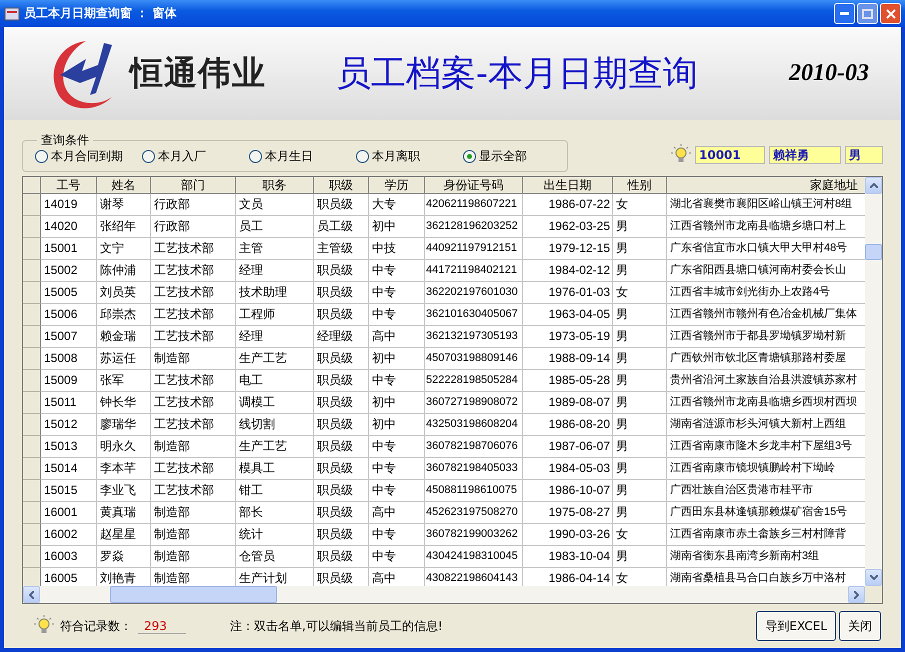  What do you see at coordinates (65, 140) in the screenshot?
I see `group-label: 查询条件` at bounding box center [65, 140].